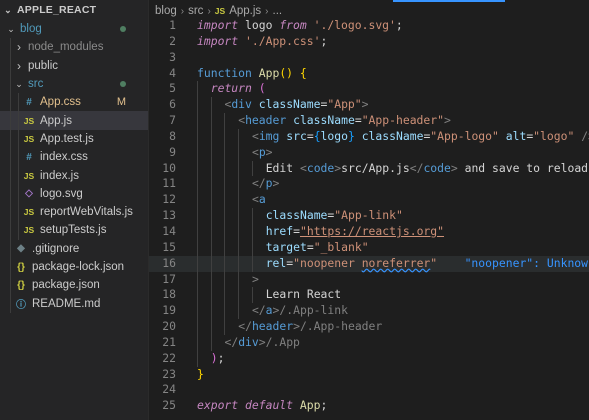 The height and width of the screenshot is (420, 589). I want to click on tree-file-app-test-js: JS App.test.js, so click(74, 139).